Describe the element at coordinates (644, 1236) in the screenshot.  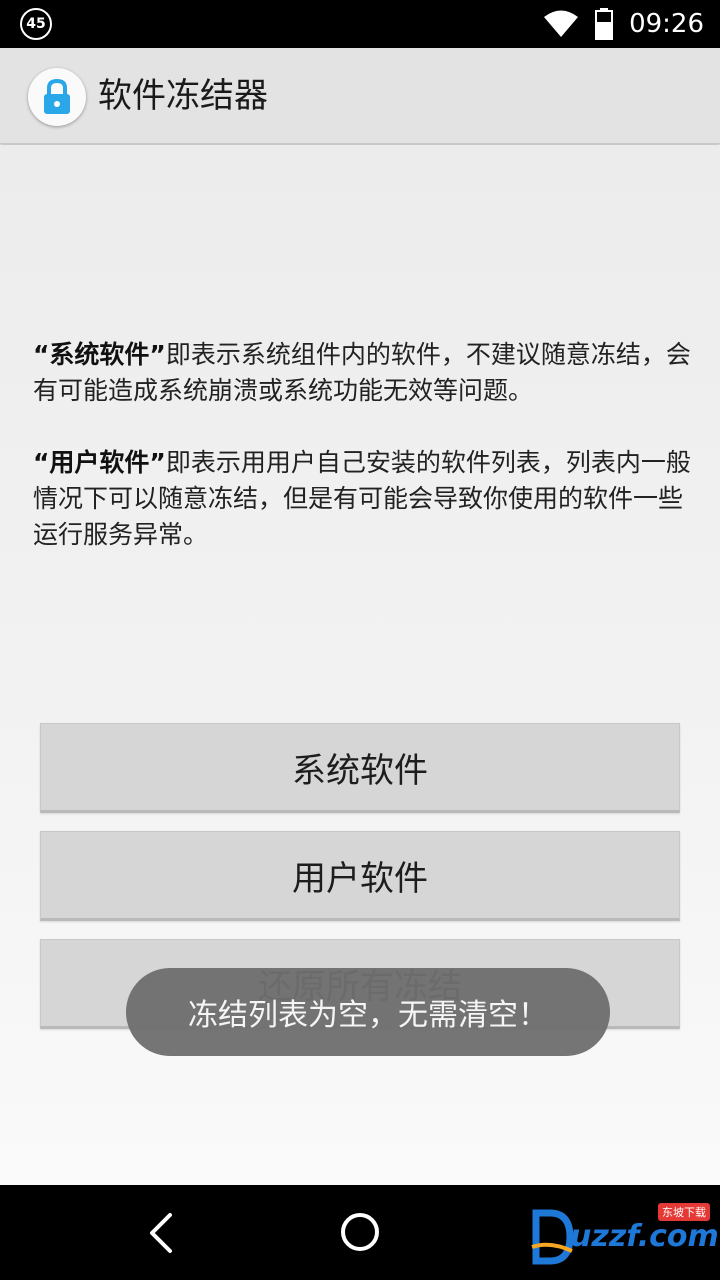
I see `watermark-text: uzzf.com` at that location.